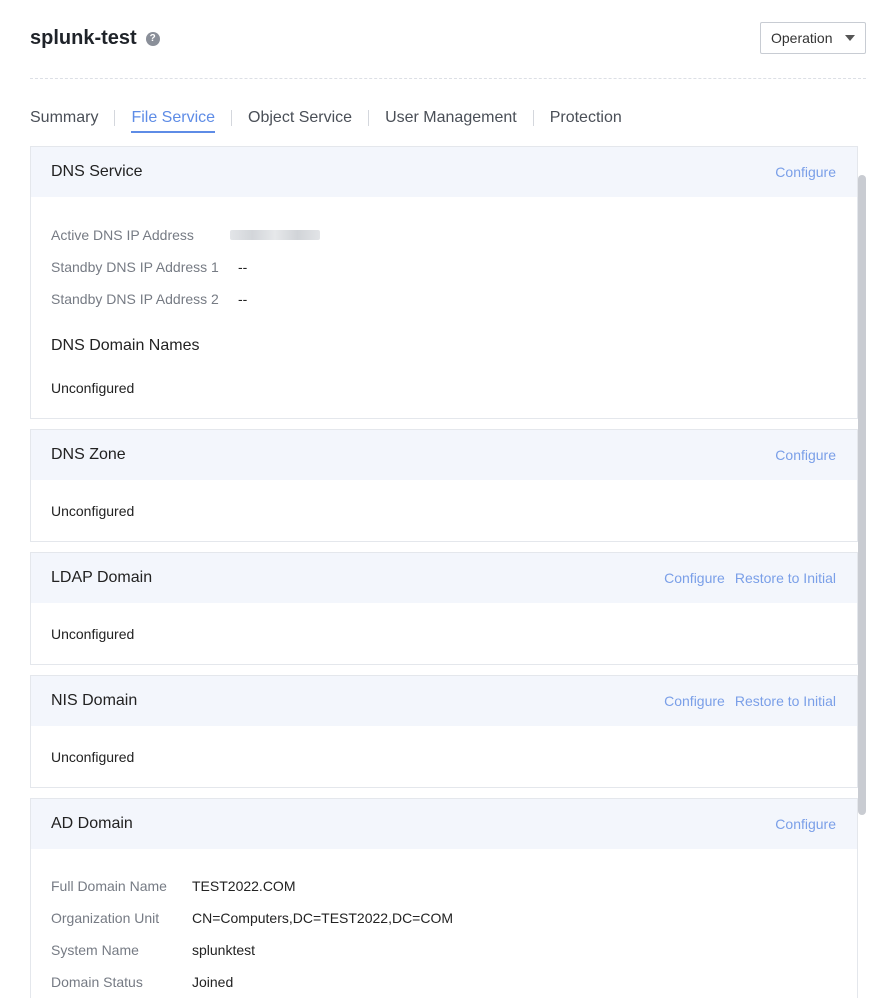 Image resolution: width=881 pixels, height=998 pixels. What do you see at coordinates (850, 38) in the screenshot?
I see `caret-down-icon` at bounding box center [850, 38].